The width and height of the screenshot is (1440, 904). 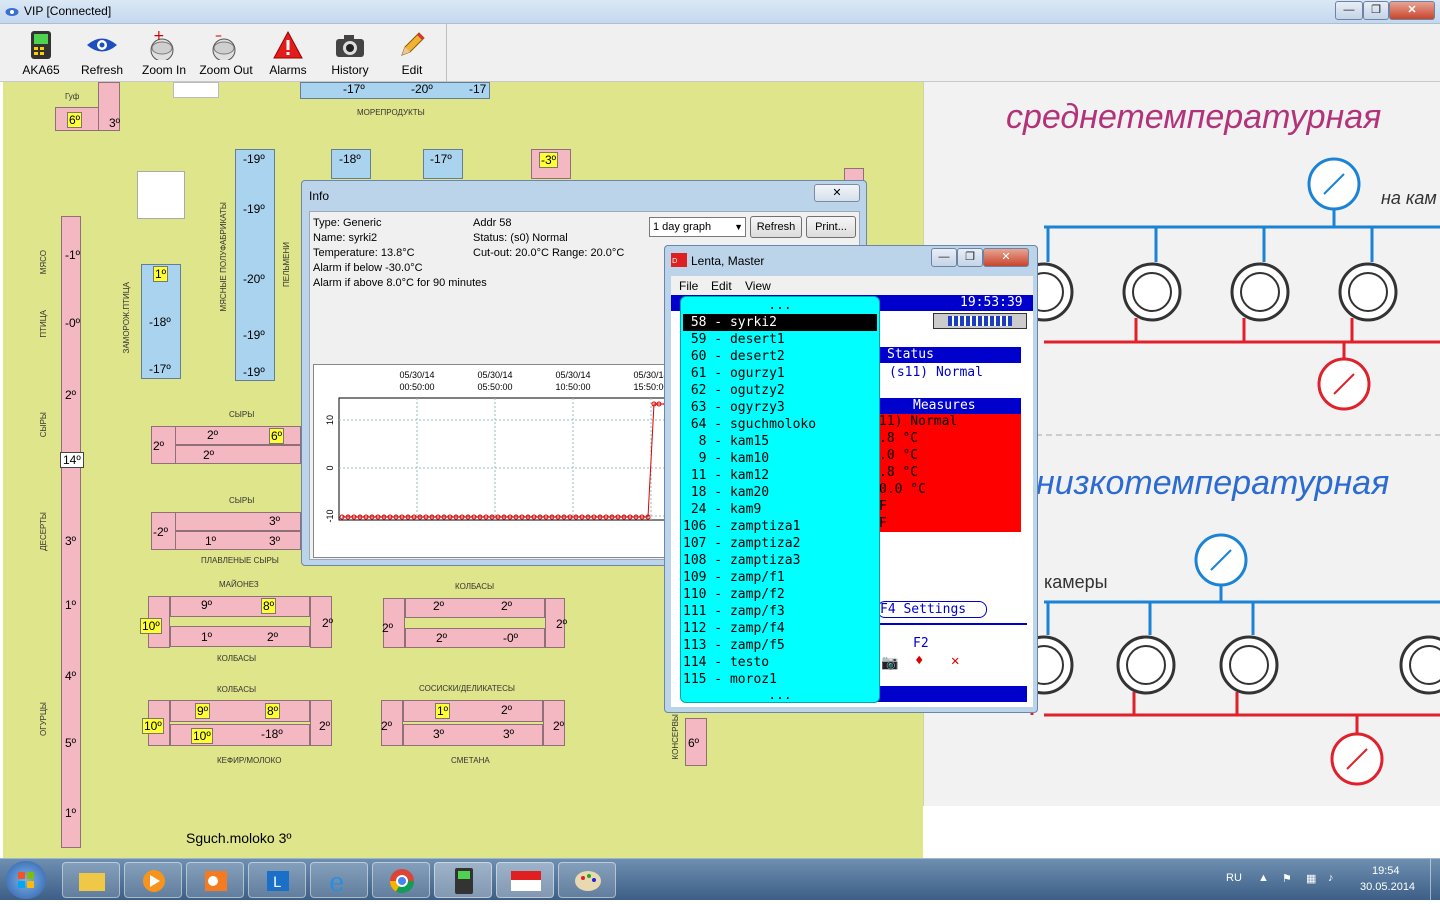 I want to click on lenta-menubar: File Edit View, so click(x=852, y=285).